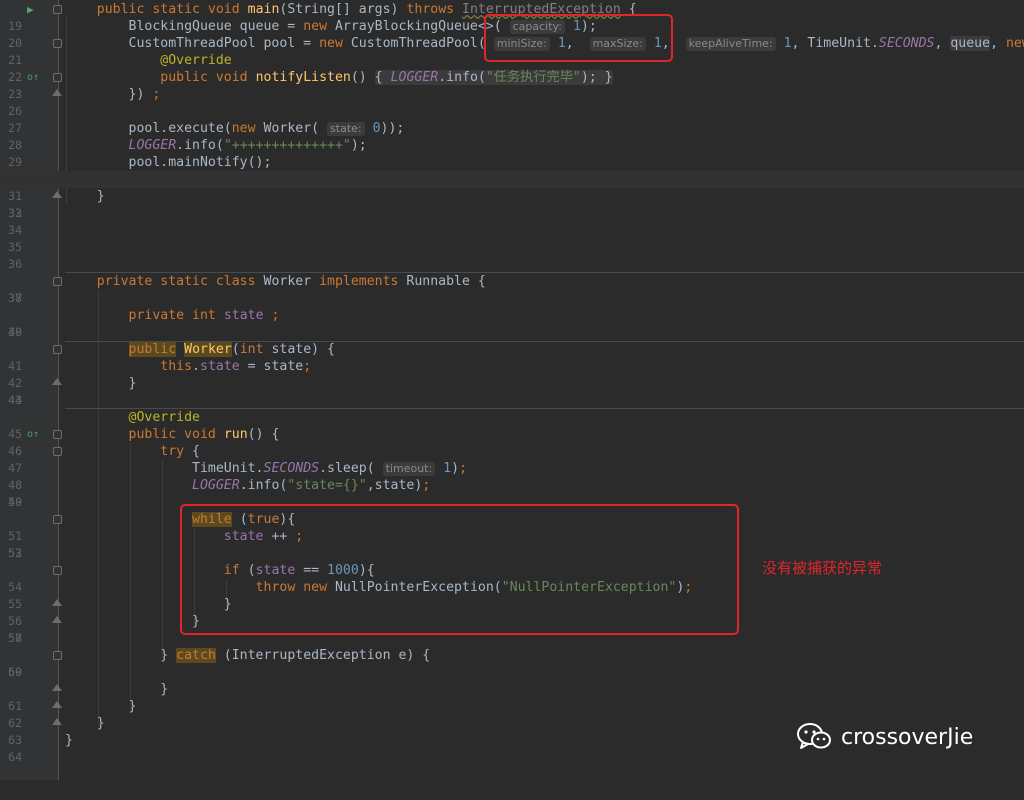 The width and height of the screenshot is (1024, 800). Describe the element at coordinates (15, 264) in the screenshot. I see `line-number: 36` at that location.